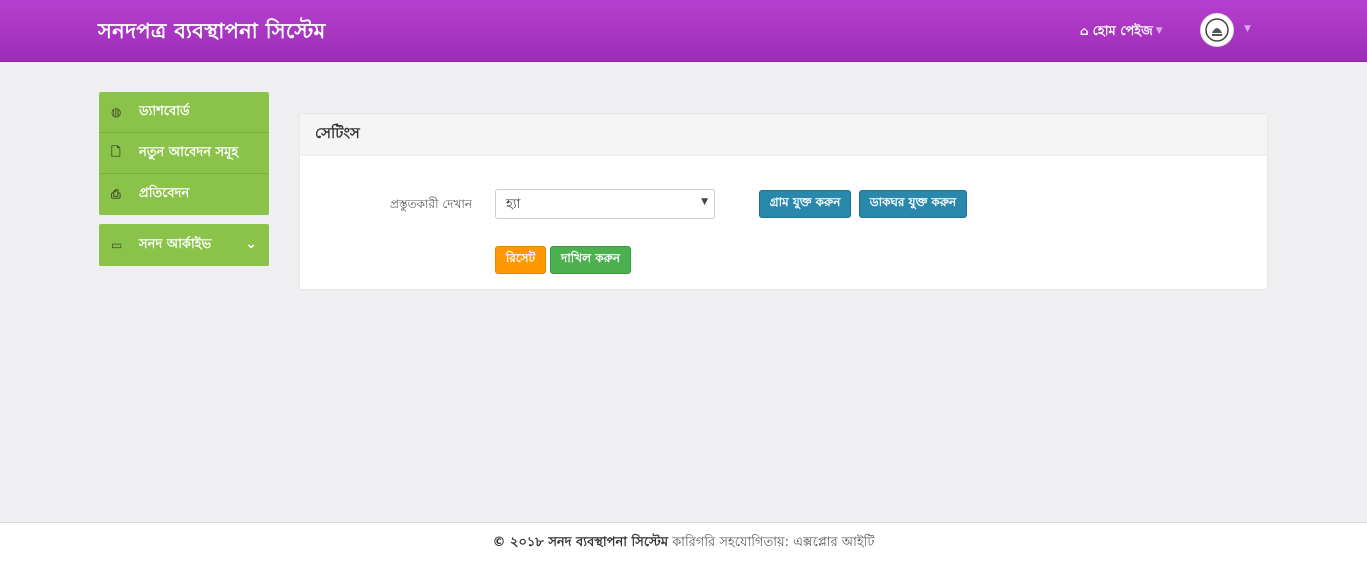 This screenshot has width=1367, height=564. I want to click on dashboard-icon: ◍, so click(116, 112).